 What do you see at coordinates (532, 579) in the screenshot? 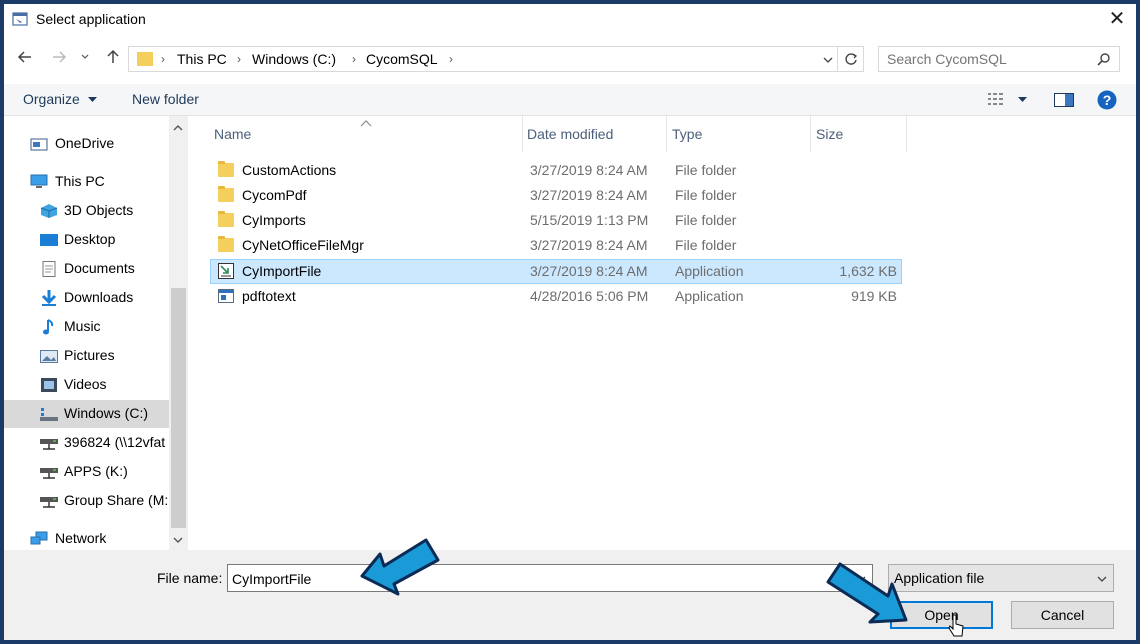
I see `file-name-input` at bounding box center [532, 579].